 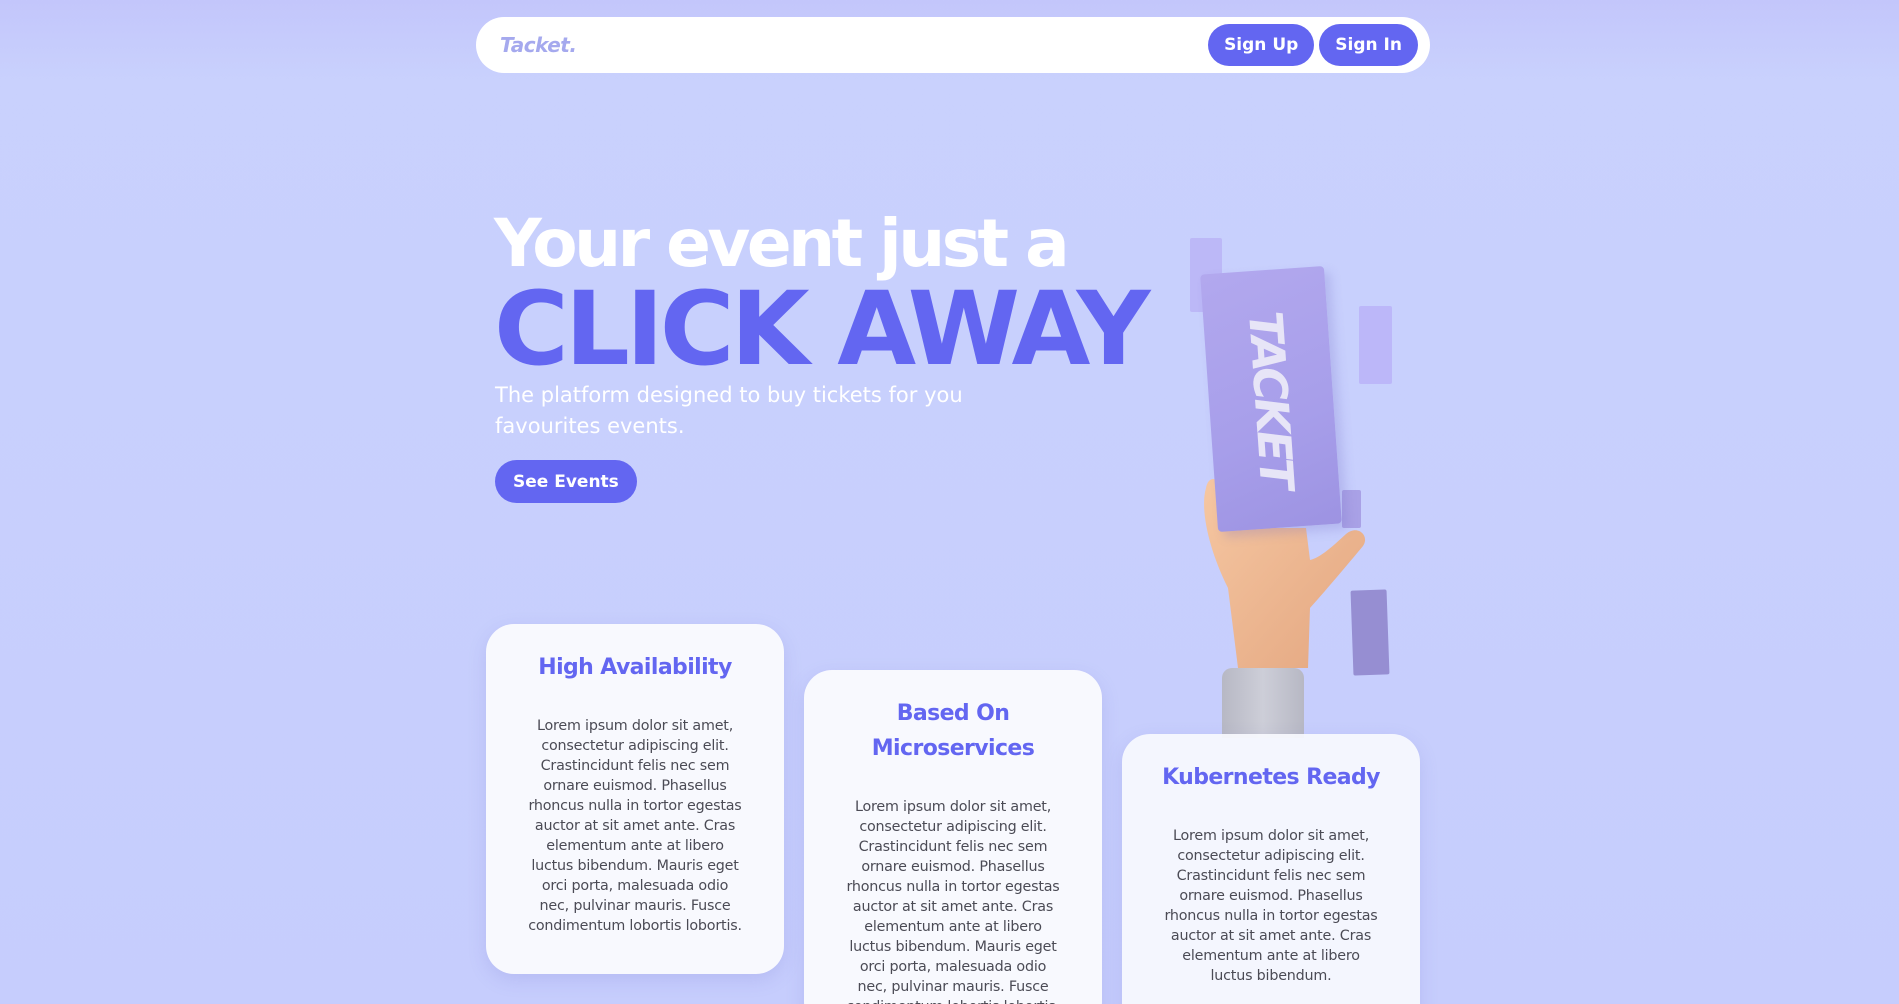 I want to click on ticket-label: TACKET, so click(x=1271, y=399).